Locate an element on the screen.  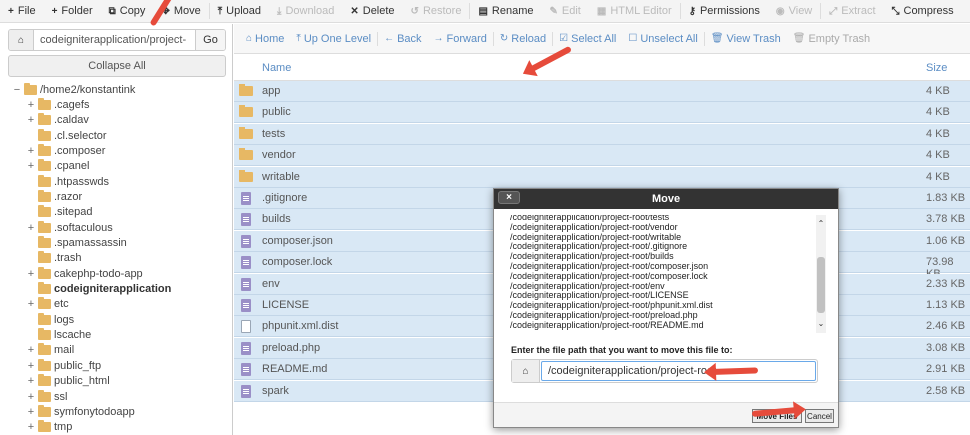
path-input is located at coordinates (114, 40).